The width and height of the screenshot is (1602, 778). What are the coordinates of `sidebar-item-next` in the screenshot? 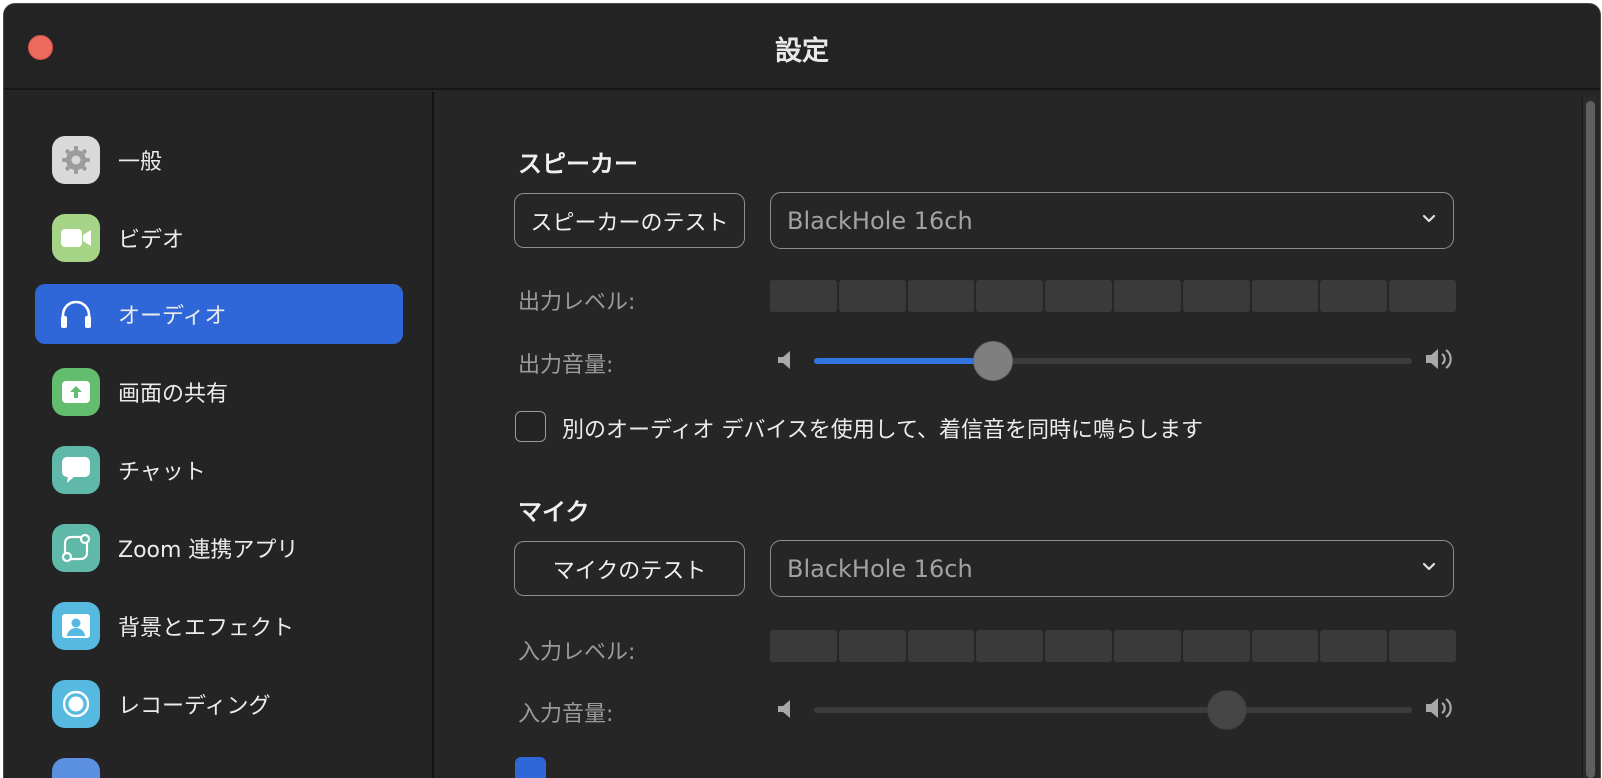 It's located at (219, 765).